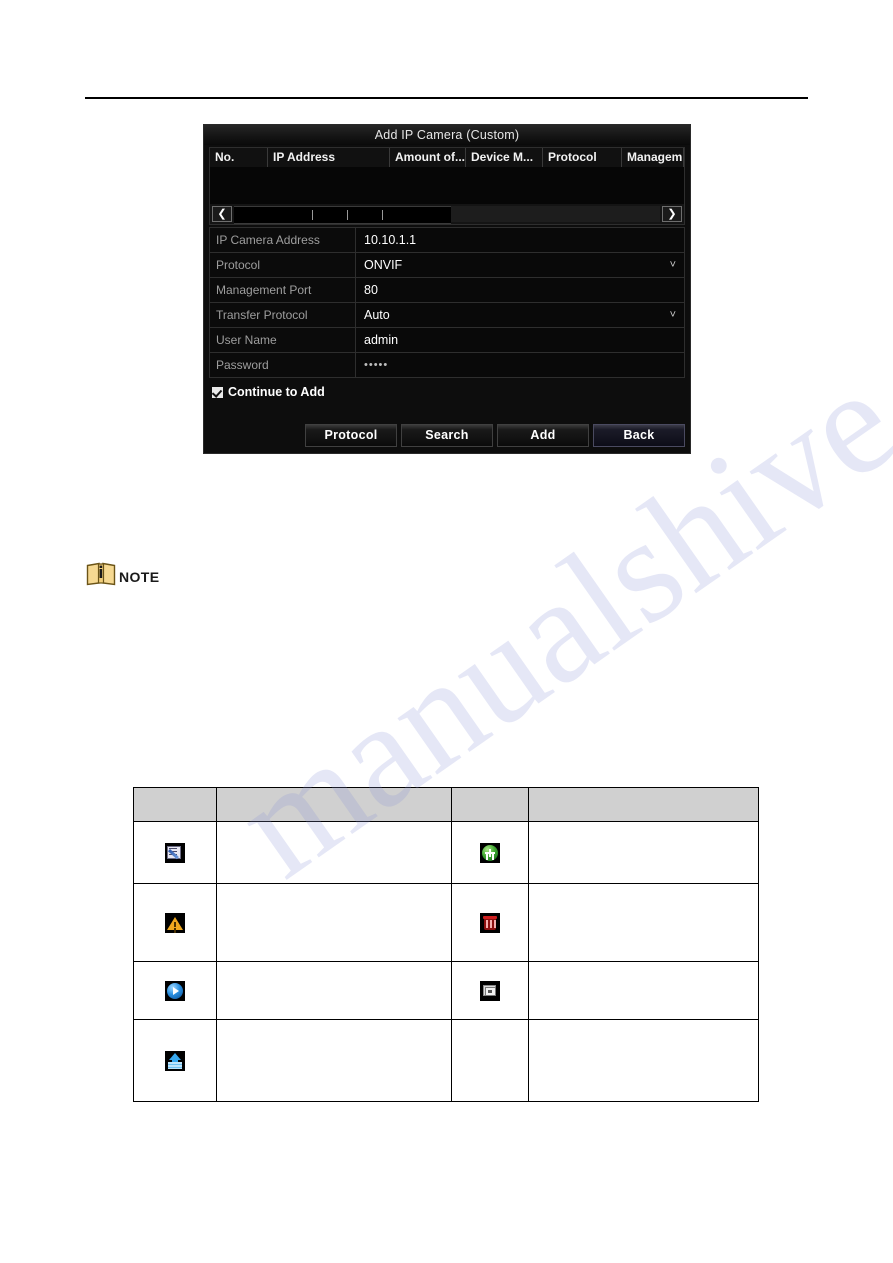 Image resolution: width=893 pixels, height=1263 pixels. What do you see at coordinates (520, 340) in the screenshot?
I see `input-user-name: admin` at bounding box center [520, 340].